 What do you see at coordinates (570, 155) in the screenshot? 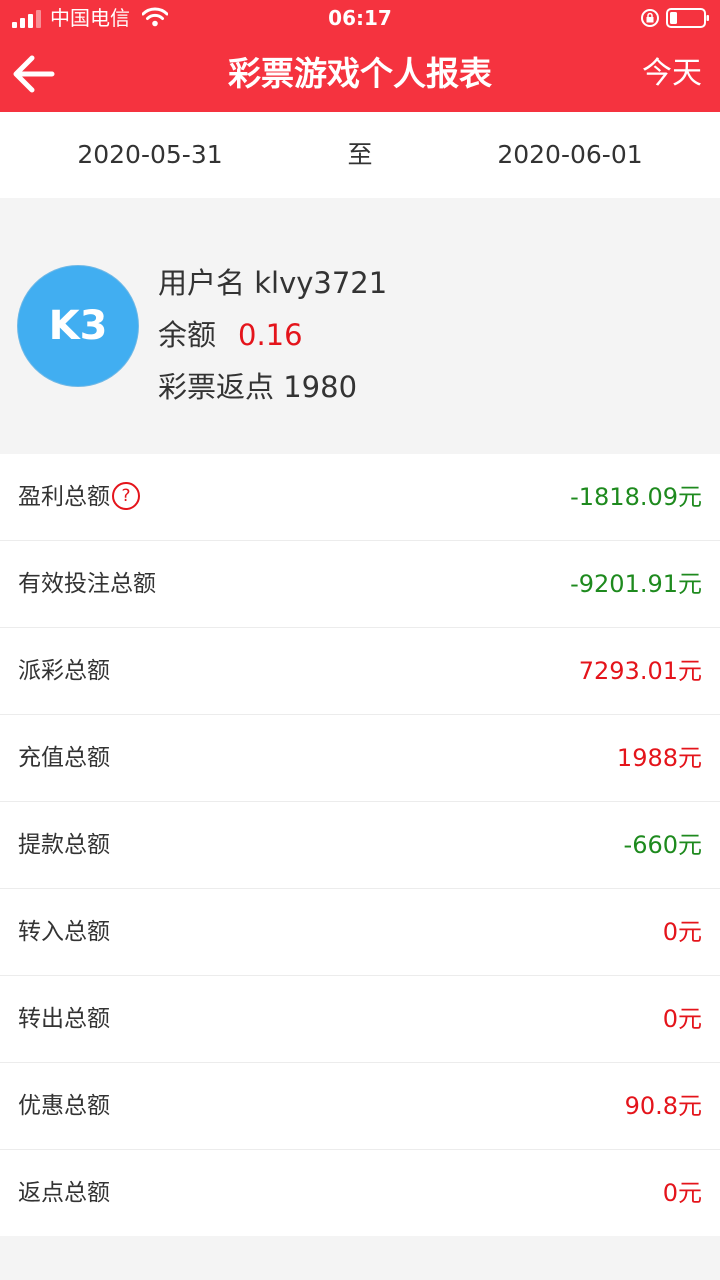
I see `end-date-picker: 2020-06-01` at bounding box center [570, 155].